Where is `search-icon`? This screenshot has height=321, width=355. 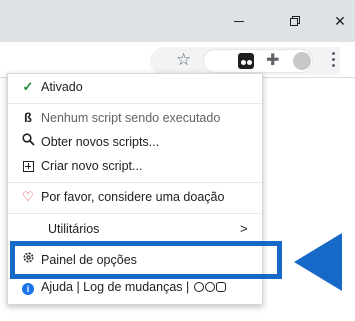
search-icon is located at coordinates (28, 142).